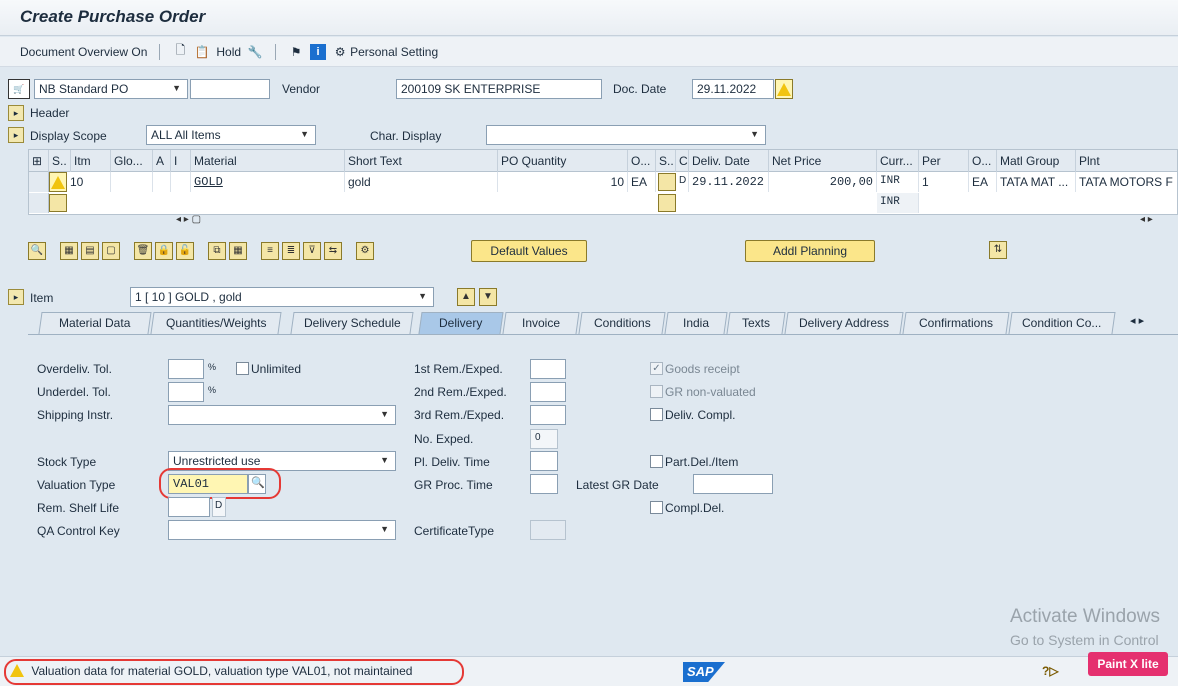 The width and height of the screenshot is (1178, 686). What do you see at coordinates (667, 203) in the screenshot?
I see `row2-schedule-icon` at bounding box center [667, 203].